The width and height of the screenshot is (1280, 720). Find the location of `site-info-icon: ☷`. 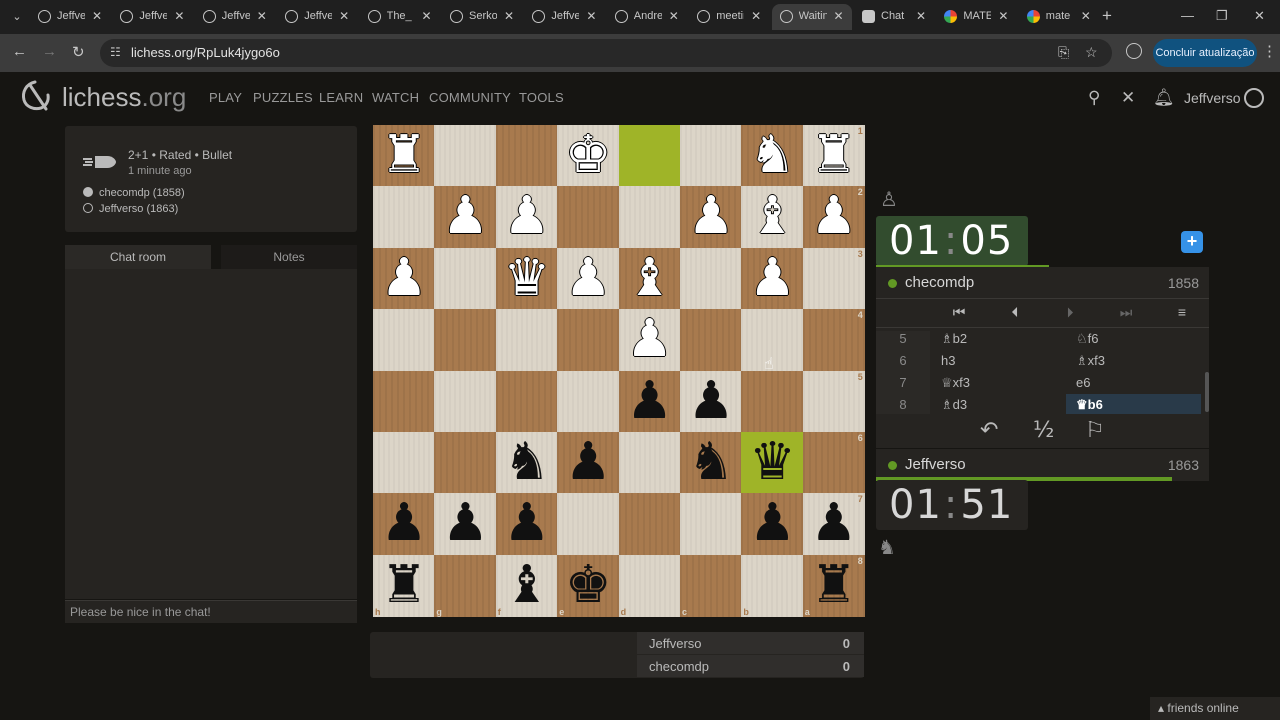

site-info-icon: ☷ is located at coordinates (115, 52).